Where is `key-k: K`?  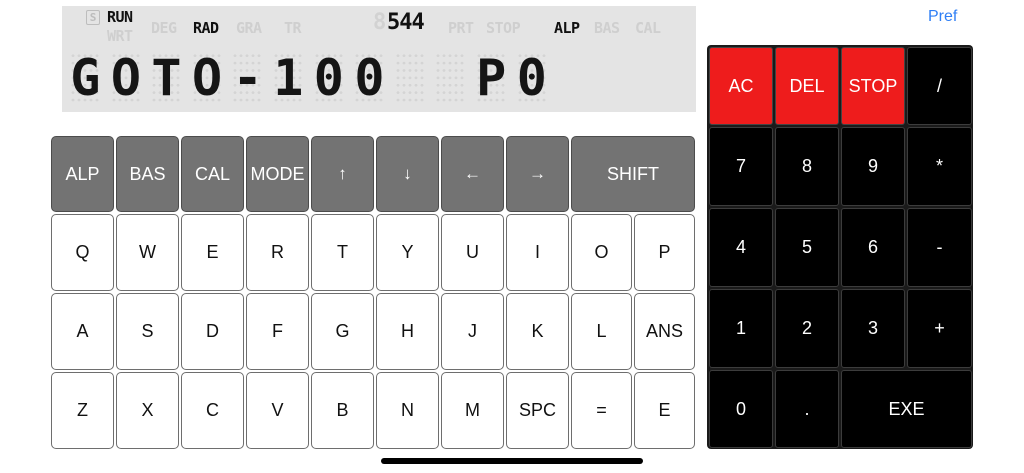 key-k: K is located at coordinates (537, 331).